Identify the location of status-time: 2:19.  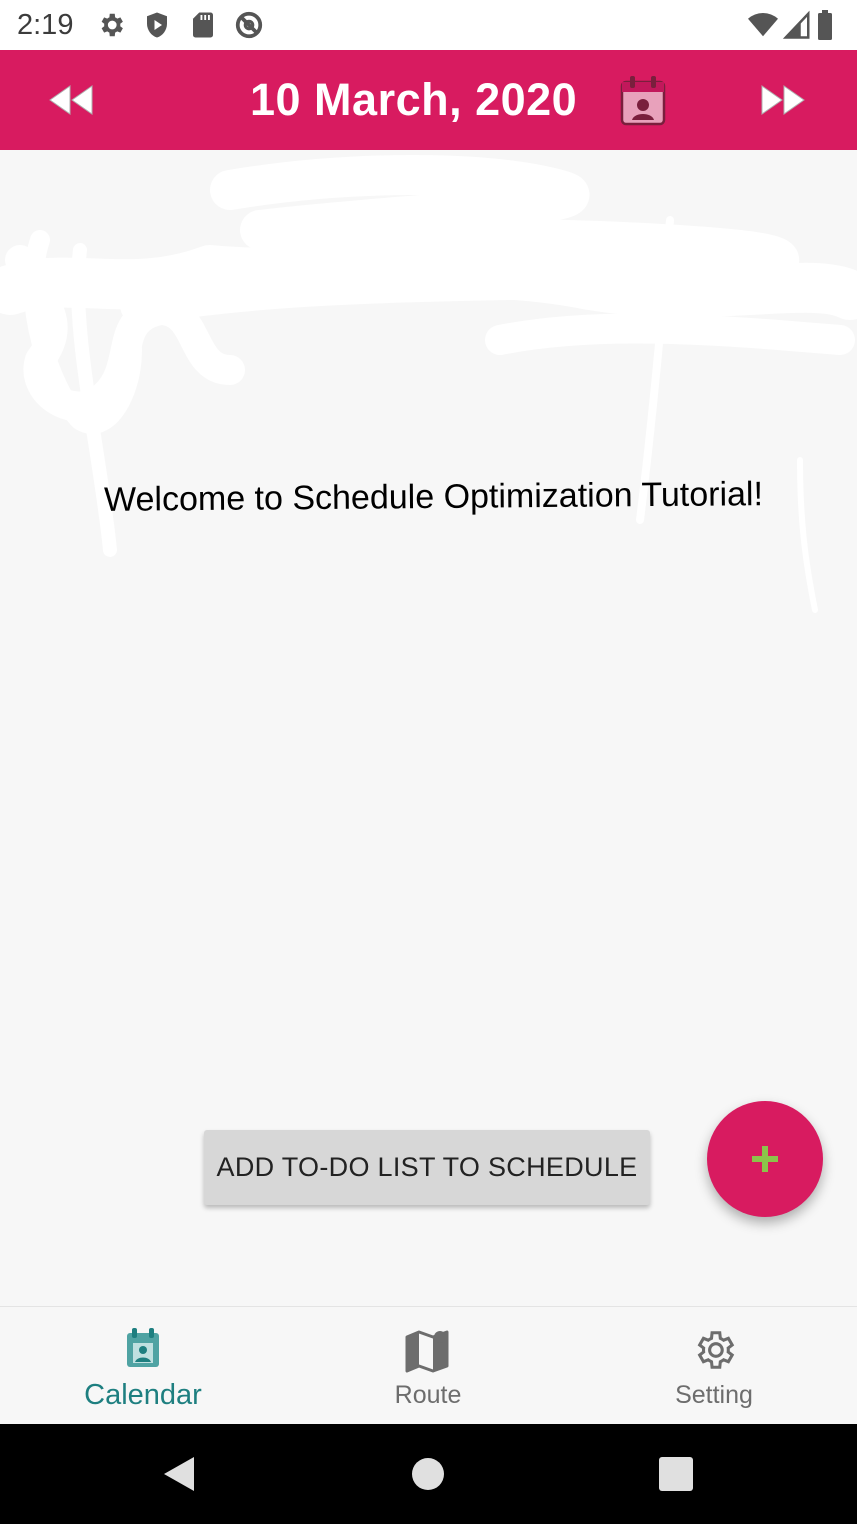
(45, 25).